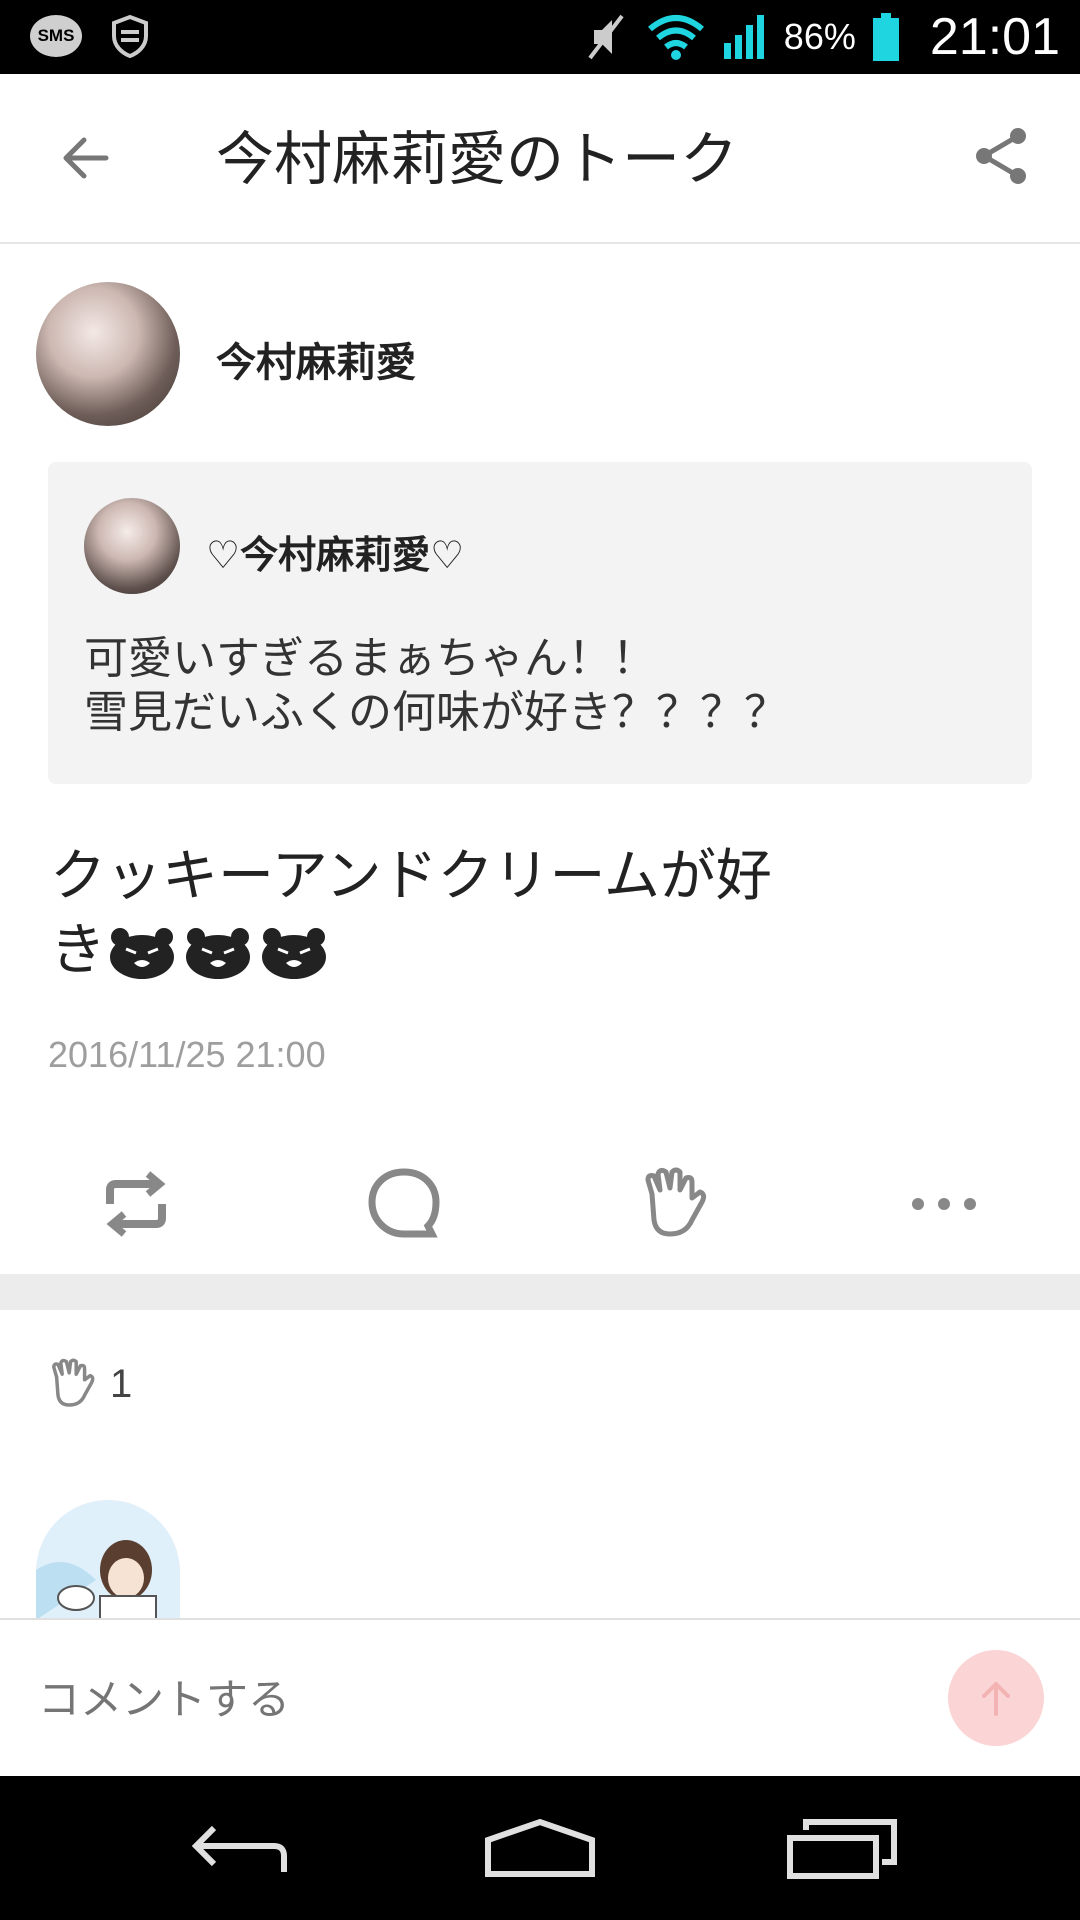  What do you see at coordinates (187, 1054) in the screenshot?
I see `post-timestamp: 2016/11/25 21:00` at bounding box center [187, 1054].